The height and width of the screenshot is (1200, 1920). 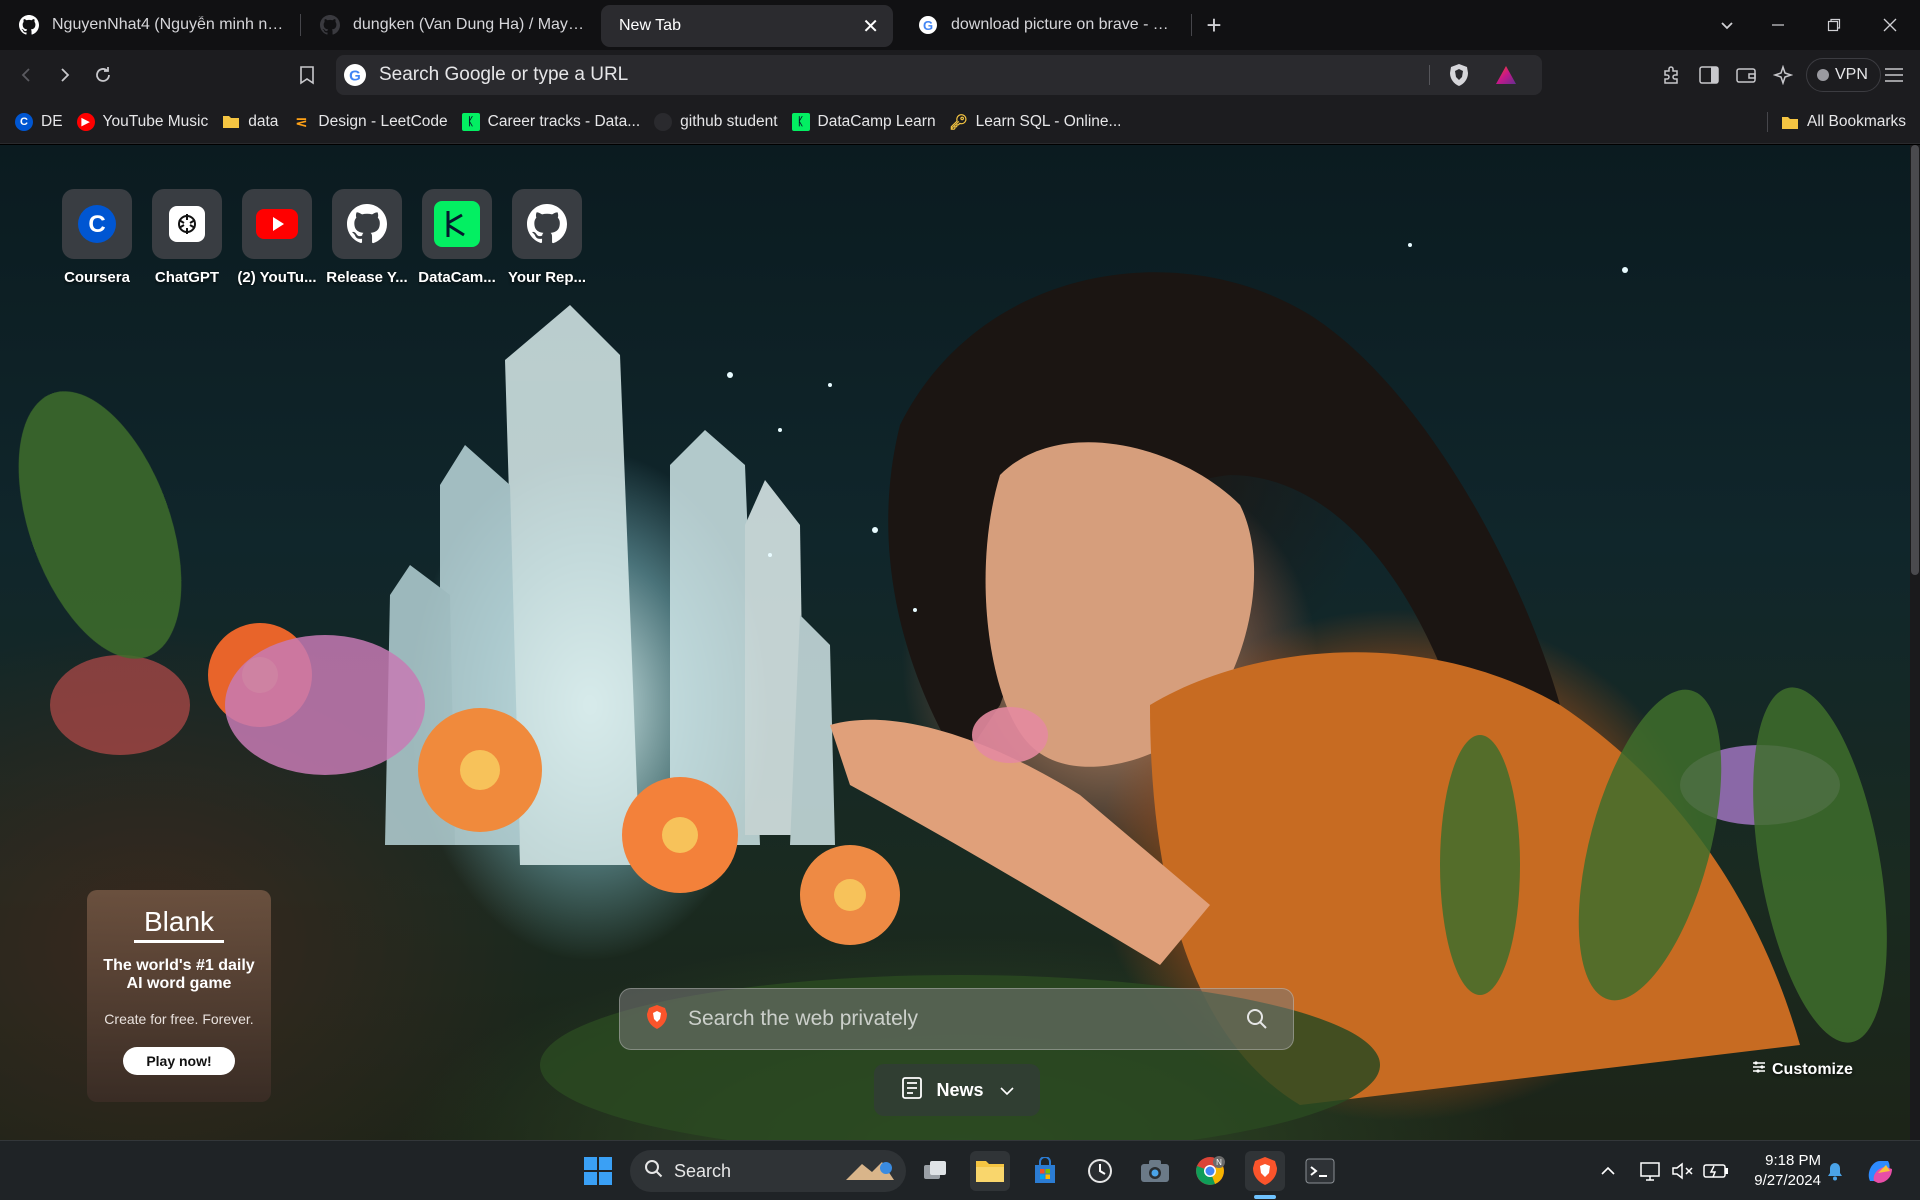 What do you see at coordinates (1265, 1197) in the screenshot?
I see `active-app-indicator` at bounding box center [1265, 1197].